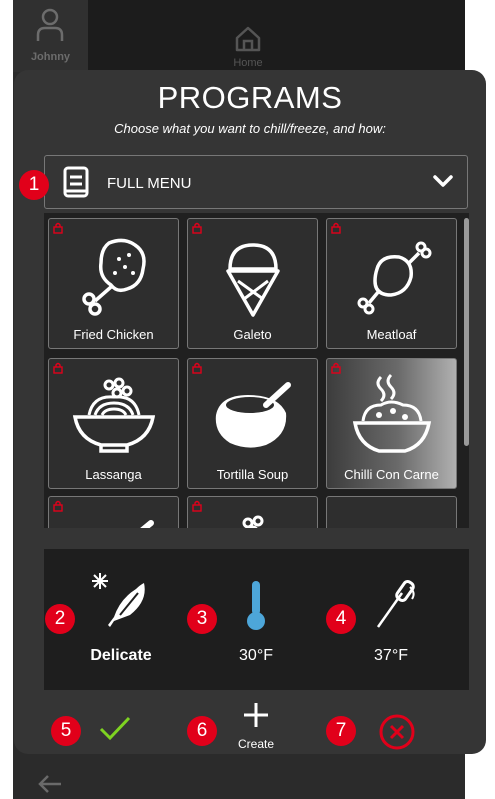  Describe the element at coordinates (66, 731) in the screenshot. I see `callout-badge-5: 5` at that location.